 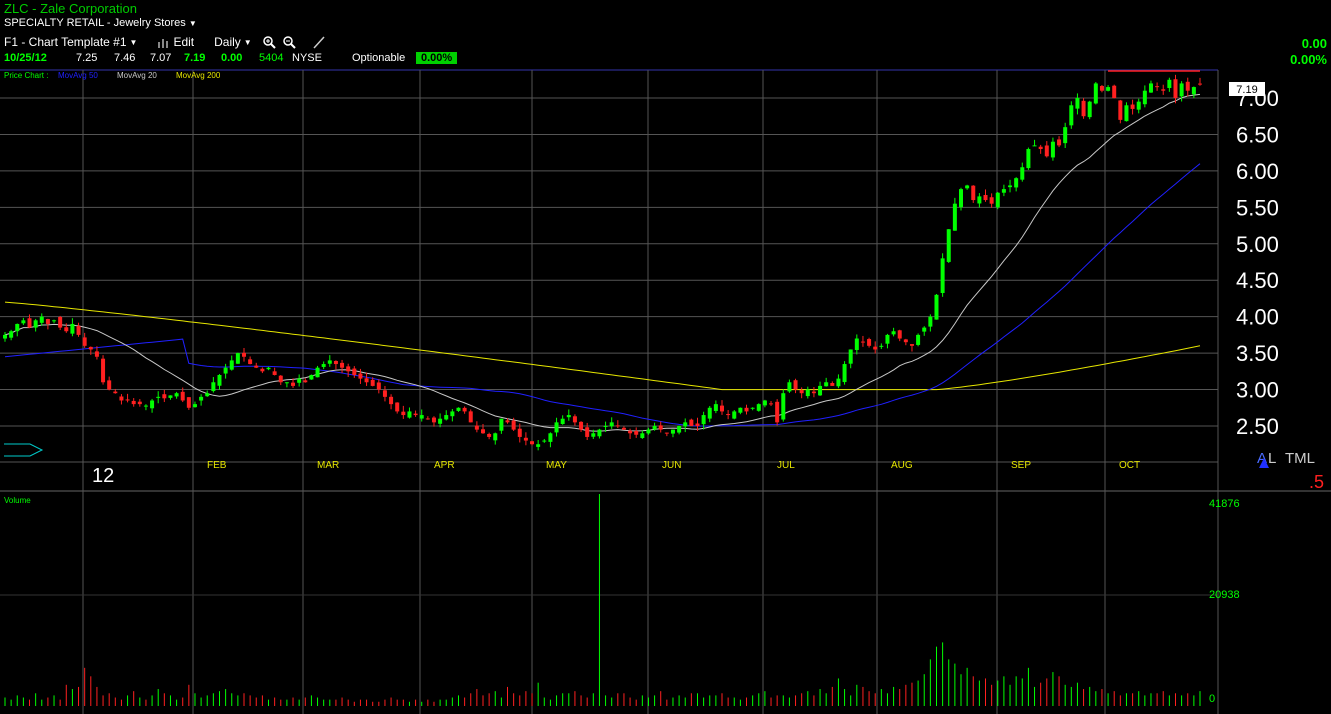 I want to click on month-label: MAY, so click(x=556, y=465).